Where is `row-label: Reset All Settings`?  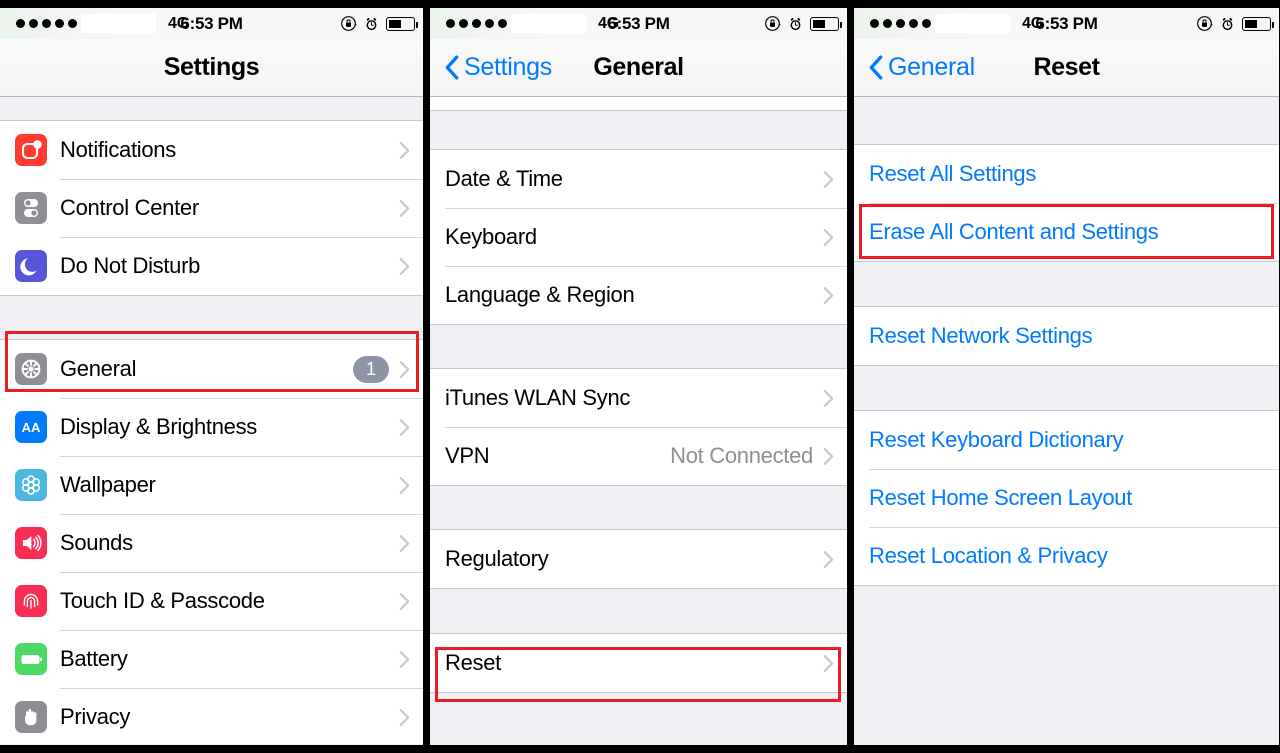
row-label: Reset All Settings is located at coordinates (953, 173).